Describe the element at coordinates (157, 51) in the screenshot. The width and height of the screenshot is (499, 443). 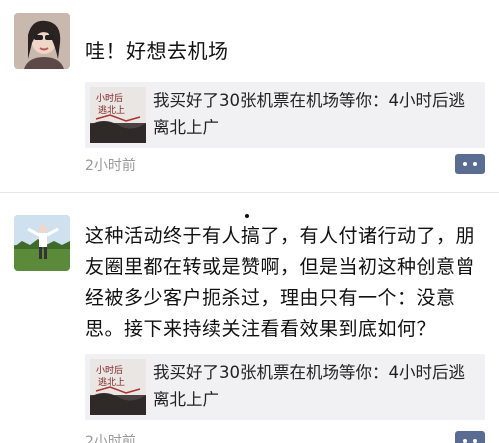
I see `post-text: 哇！好想去机场` at that location.